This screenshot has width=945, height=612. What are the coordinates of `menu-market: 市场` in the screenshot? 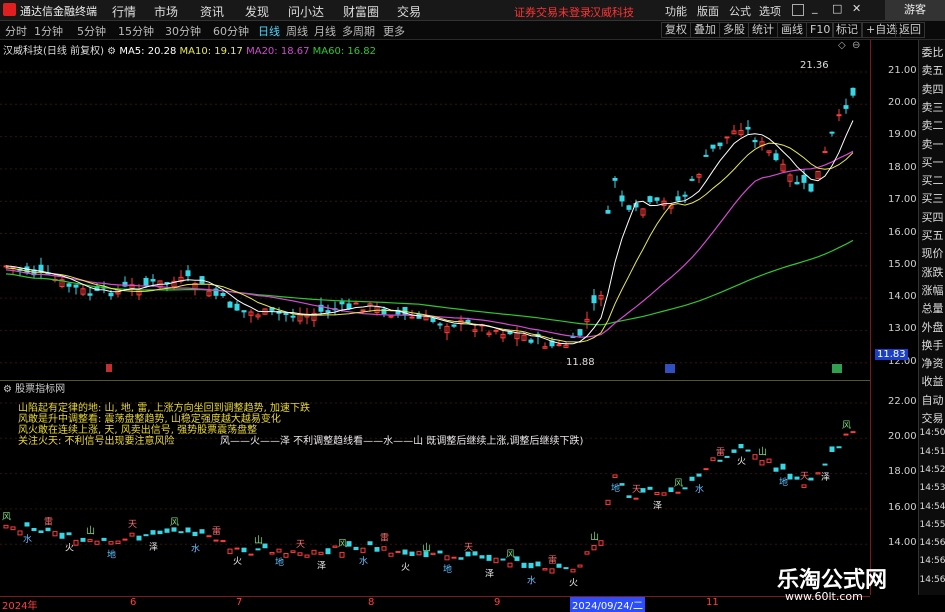 It's located at (166, 11).